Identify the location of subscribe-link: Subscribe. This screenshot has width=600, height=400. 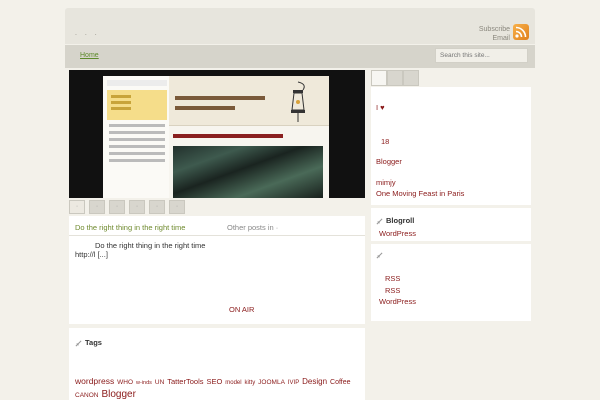
(494, 29).